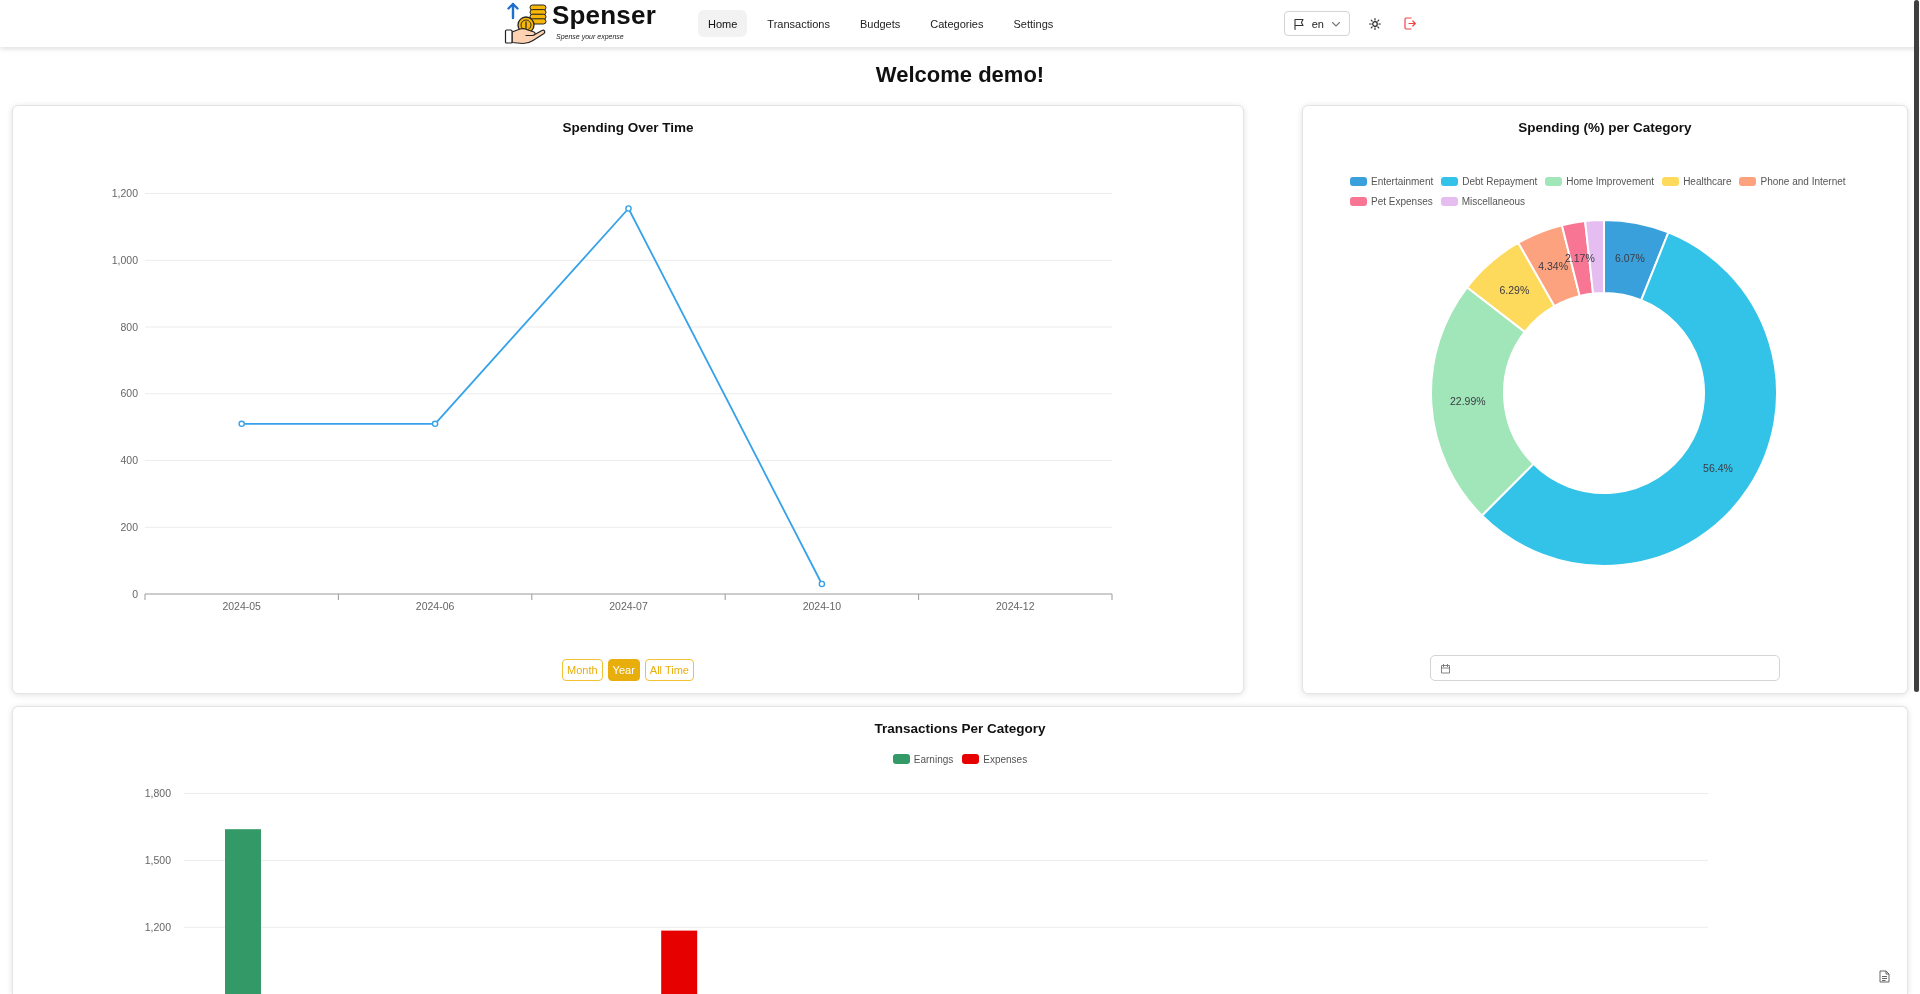 The image size is (1920, 994). I want to click on card-title: Spending Over Time, so click(628, 128).